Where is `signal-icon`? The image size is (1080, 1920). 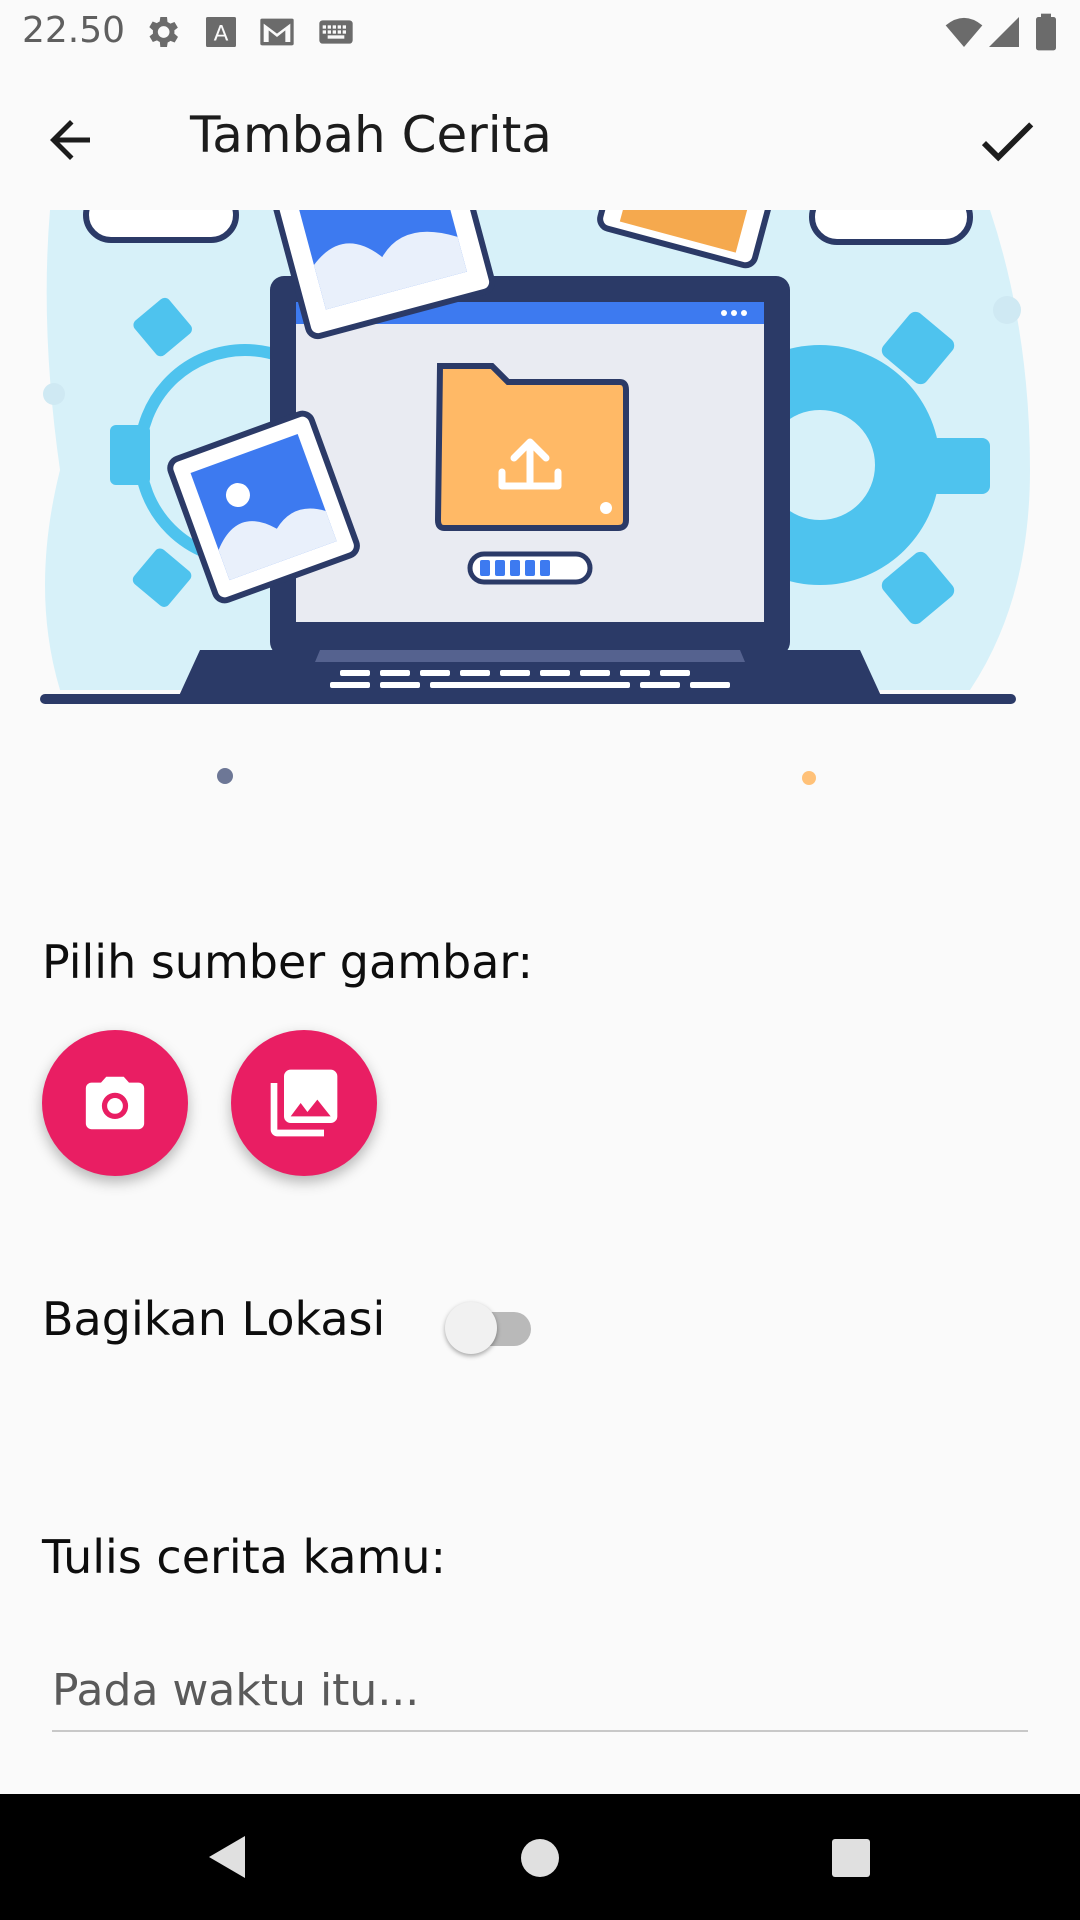 signal-icon is located at coordinates (1004, 32).